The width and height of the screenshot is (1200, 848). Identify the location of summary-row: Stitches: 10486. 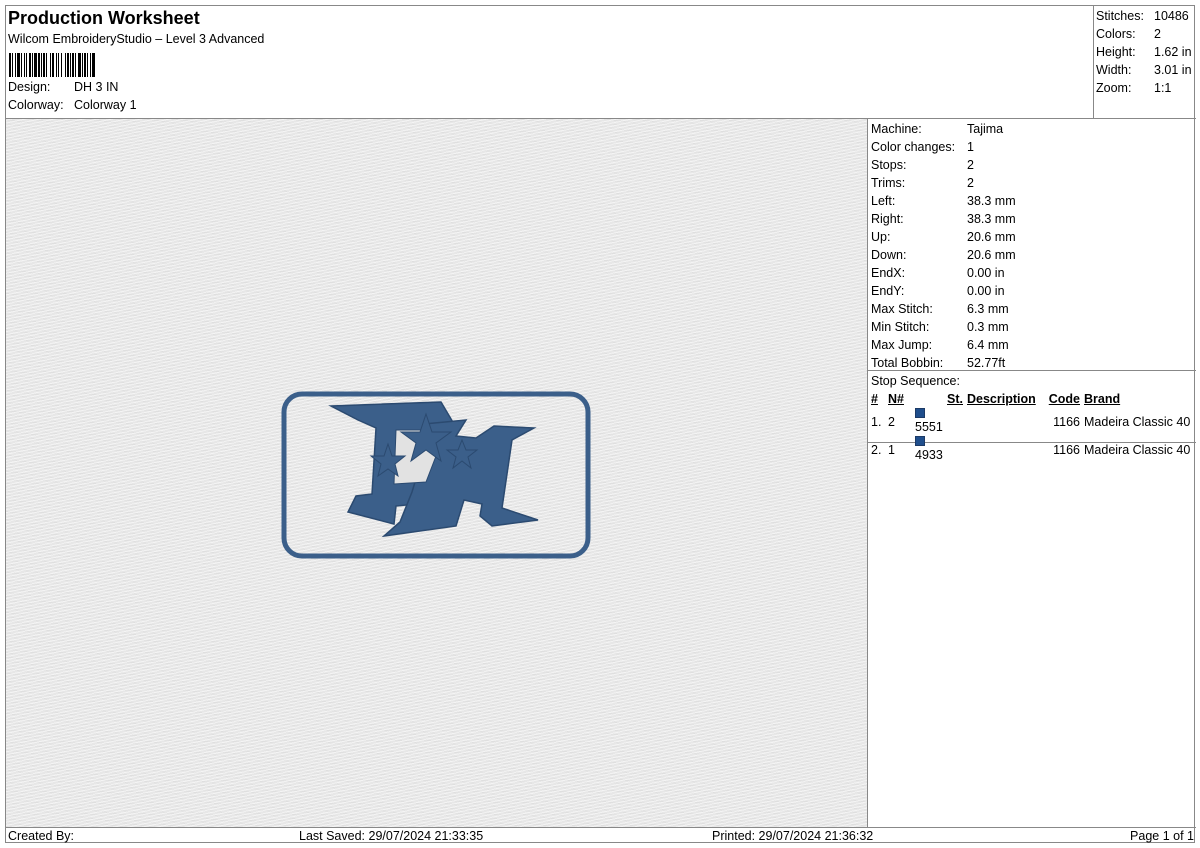
(1146, 16).